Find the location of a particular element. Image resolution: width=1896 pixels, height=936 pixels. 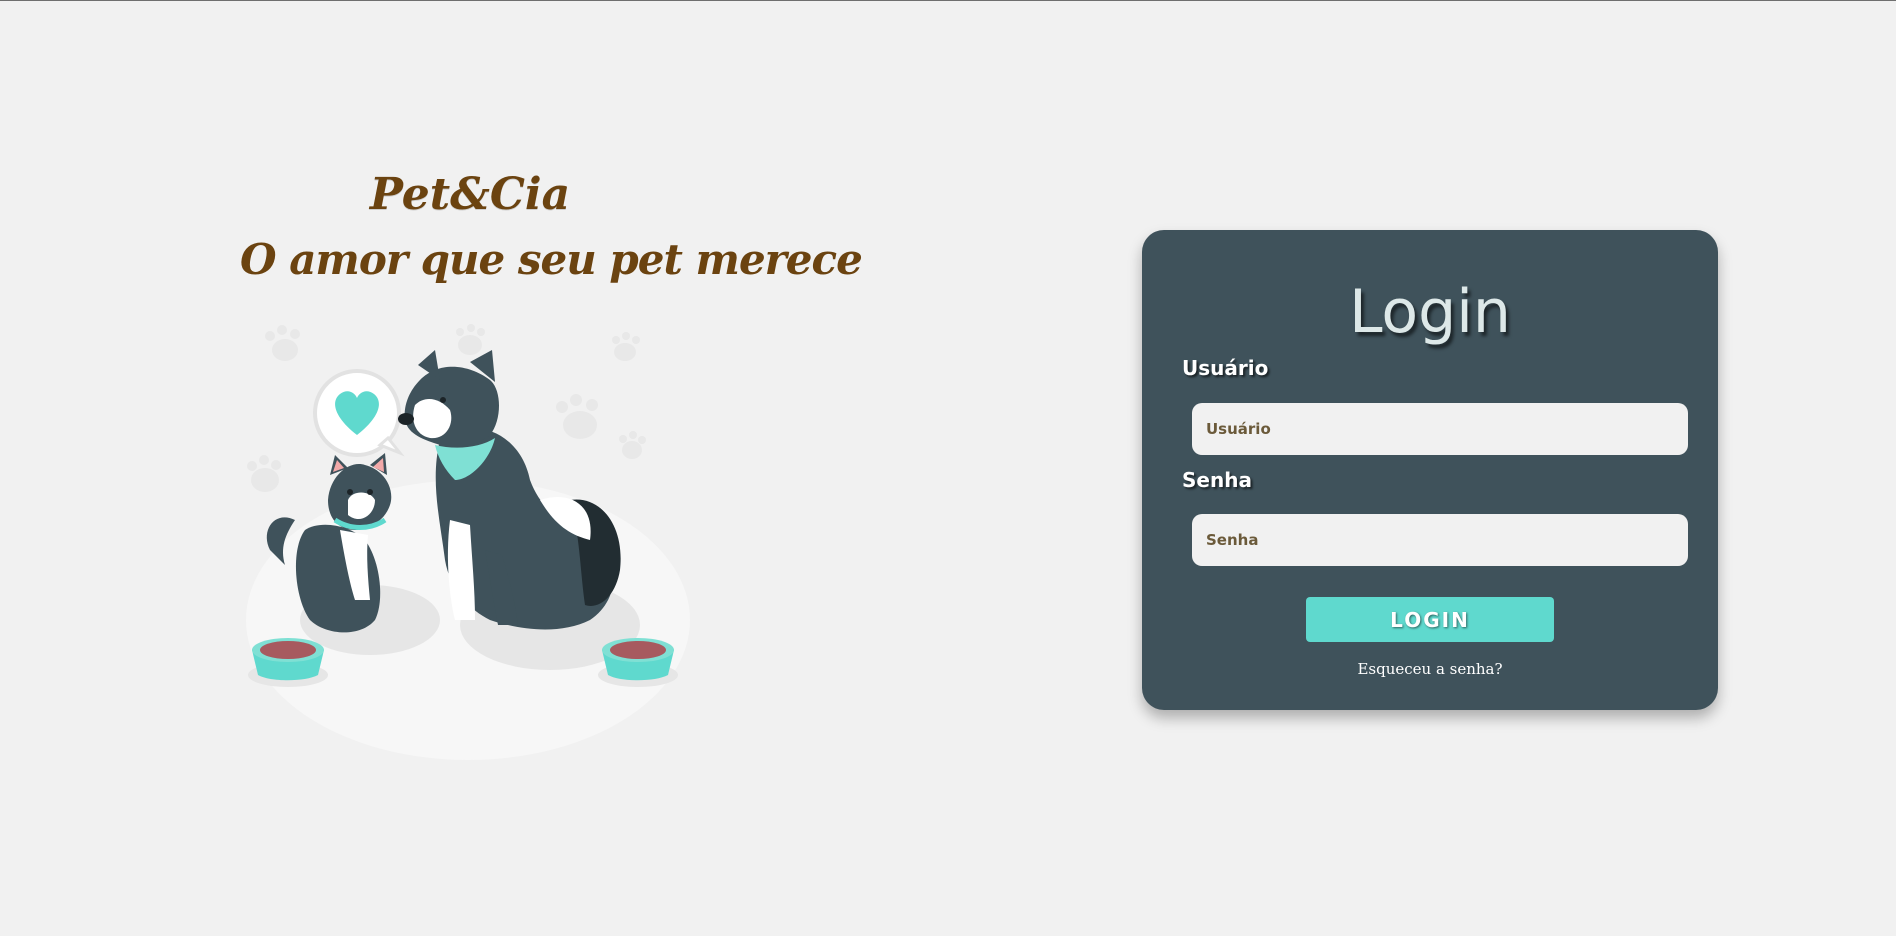

brand-section: Pet&Cia O amor que seu pet merece is located at coordinates (551, 230).